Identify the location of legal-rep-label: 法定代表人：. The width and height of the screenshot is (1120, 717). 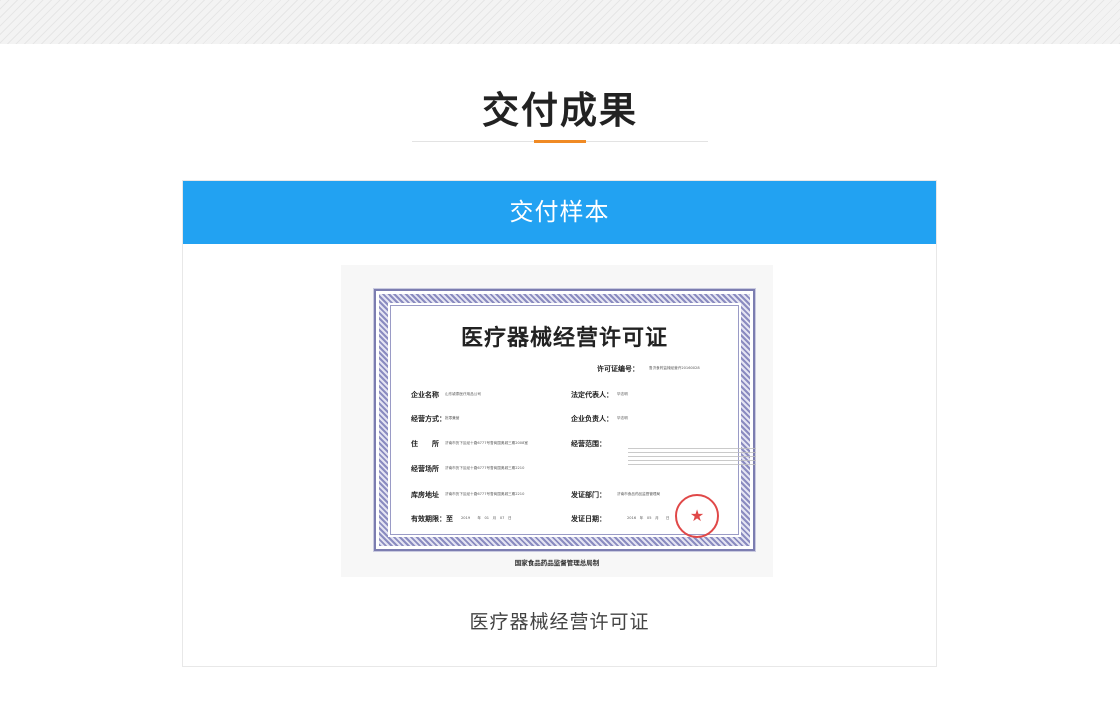
(592, 395).